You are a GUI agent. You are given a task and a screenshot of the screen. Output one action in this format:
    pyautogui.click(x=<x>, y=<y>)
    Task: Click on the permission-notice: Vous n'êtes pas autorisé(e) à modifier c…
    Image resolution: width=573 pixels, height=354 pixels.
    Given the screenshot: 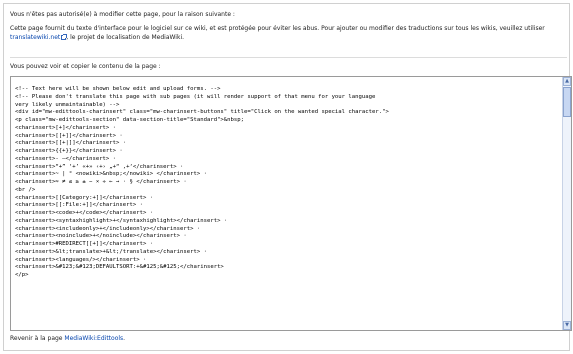 What is the action you would take?
    pyautogui.click(x=287, y=28)
    